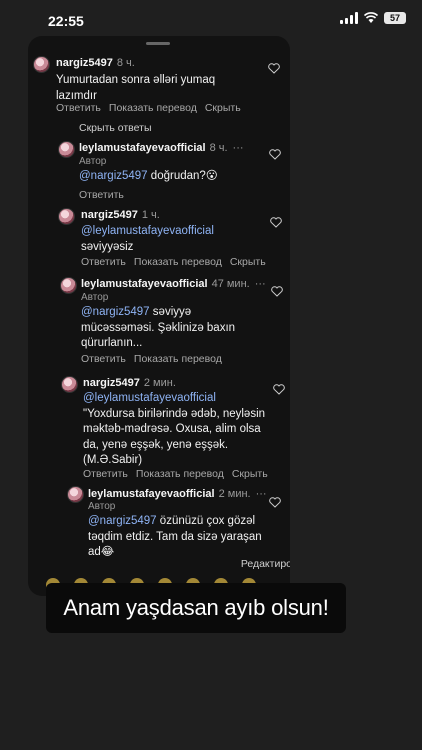 This screenshot has width=422, height=750. I want to click on comment-actions: Ответить Показать перевод, so click(151, 359).